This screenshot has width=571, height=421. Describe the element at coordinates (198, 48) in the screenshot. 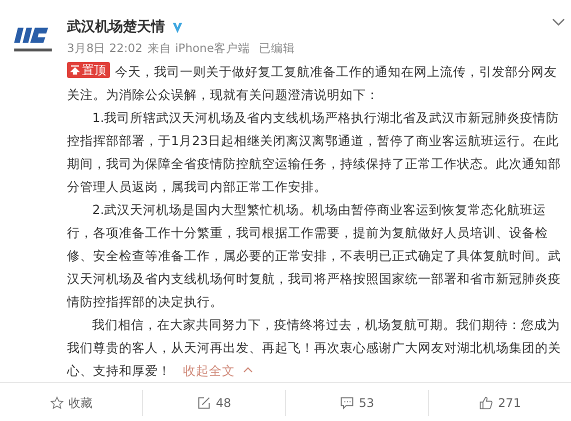

I see `post-source: 来自 iPhone客户端` at that location.